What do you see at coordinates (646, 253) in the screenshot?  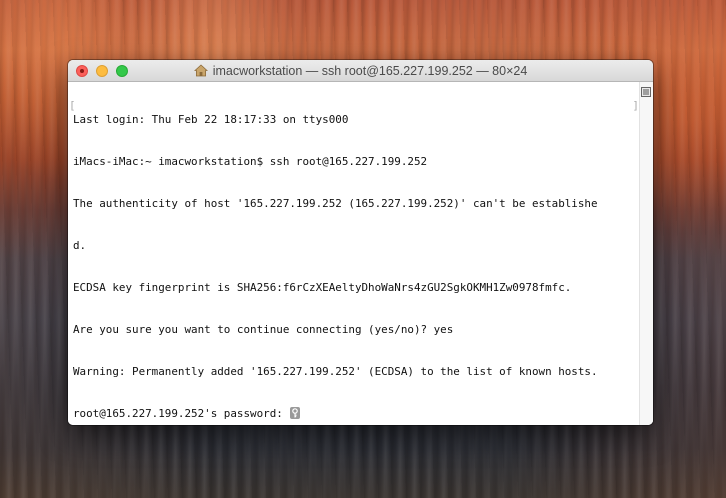 I see `scrollbar-track` at bounding box center [646, 253].